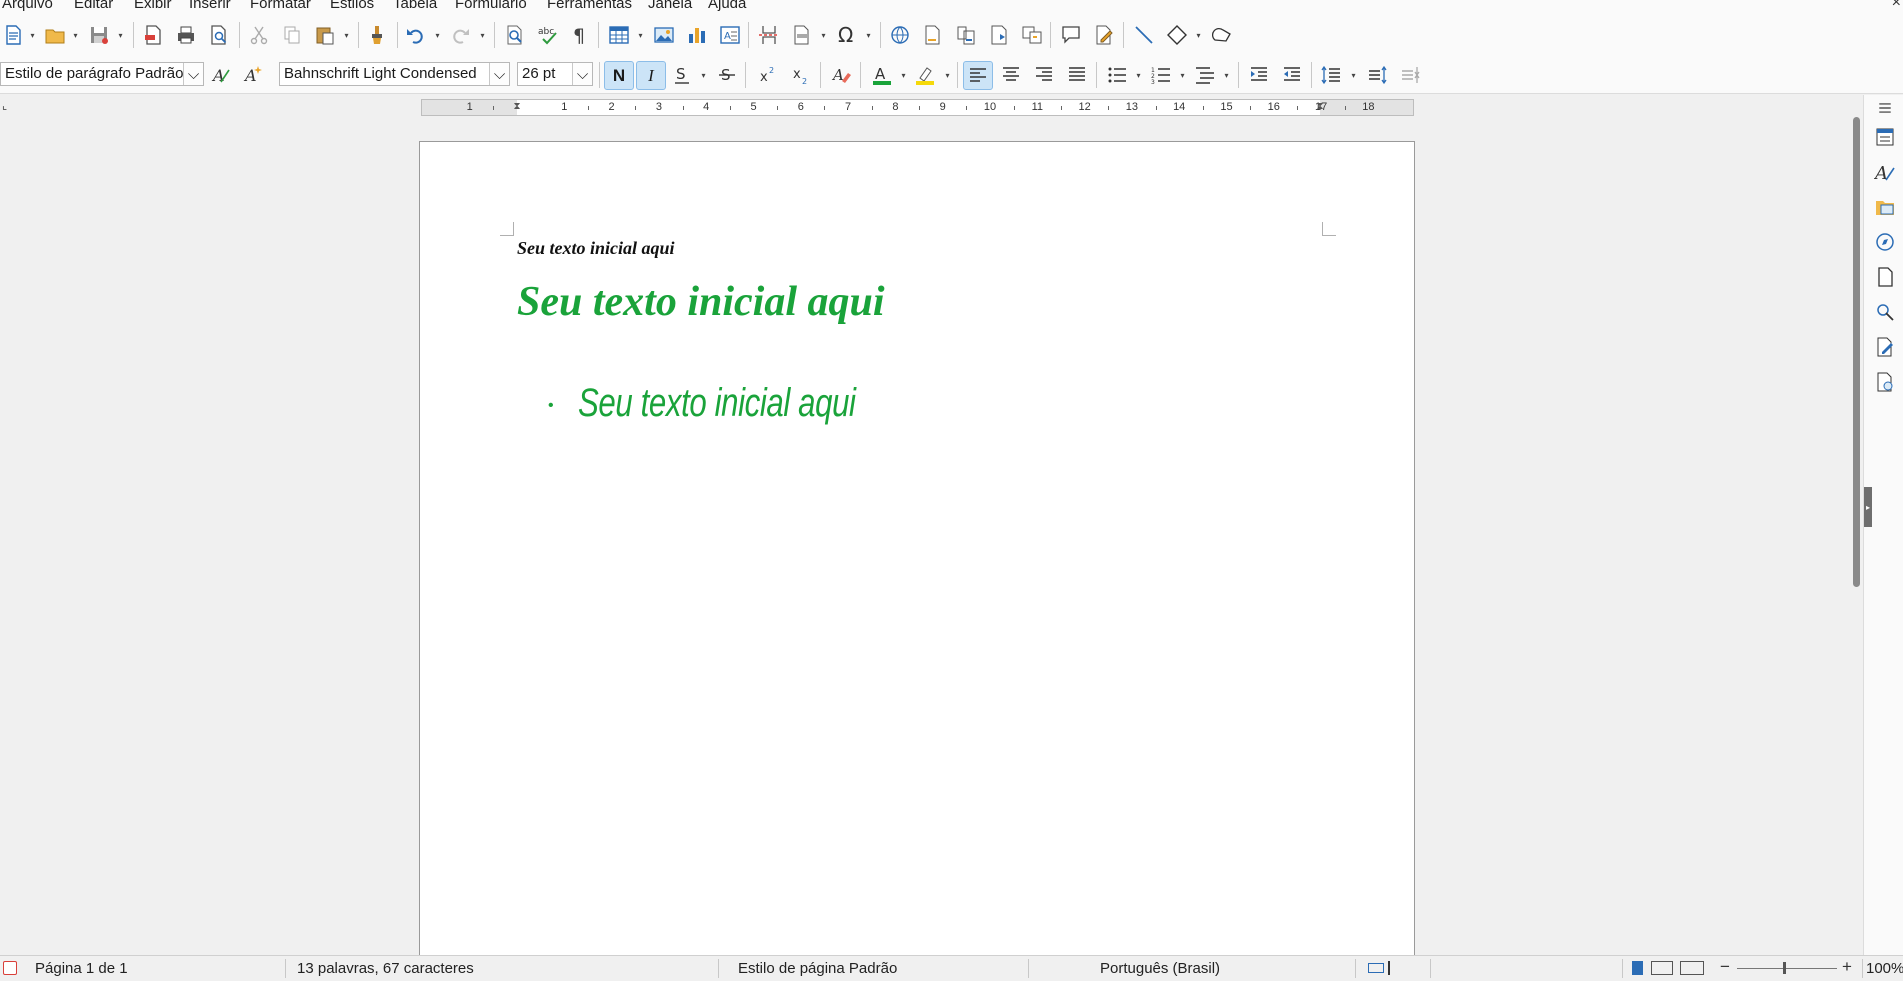  What do you see at coordinates (697, 35) in the screenshot?
I see `insert-chart-icon` at bounding box center [697, 35].